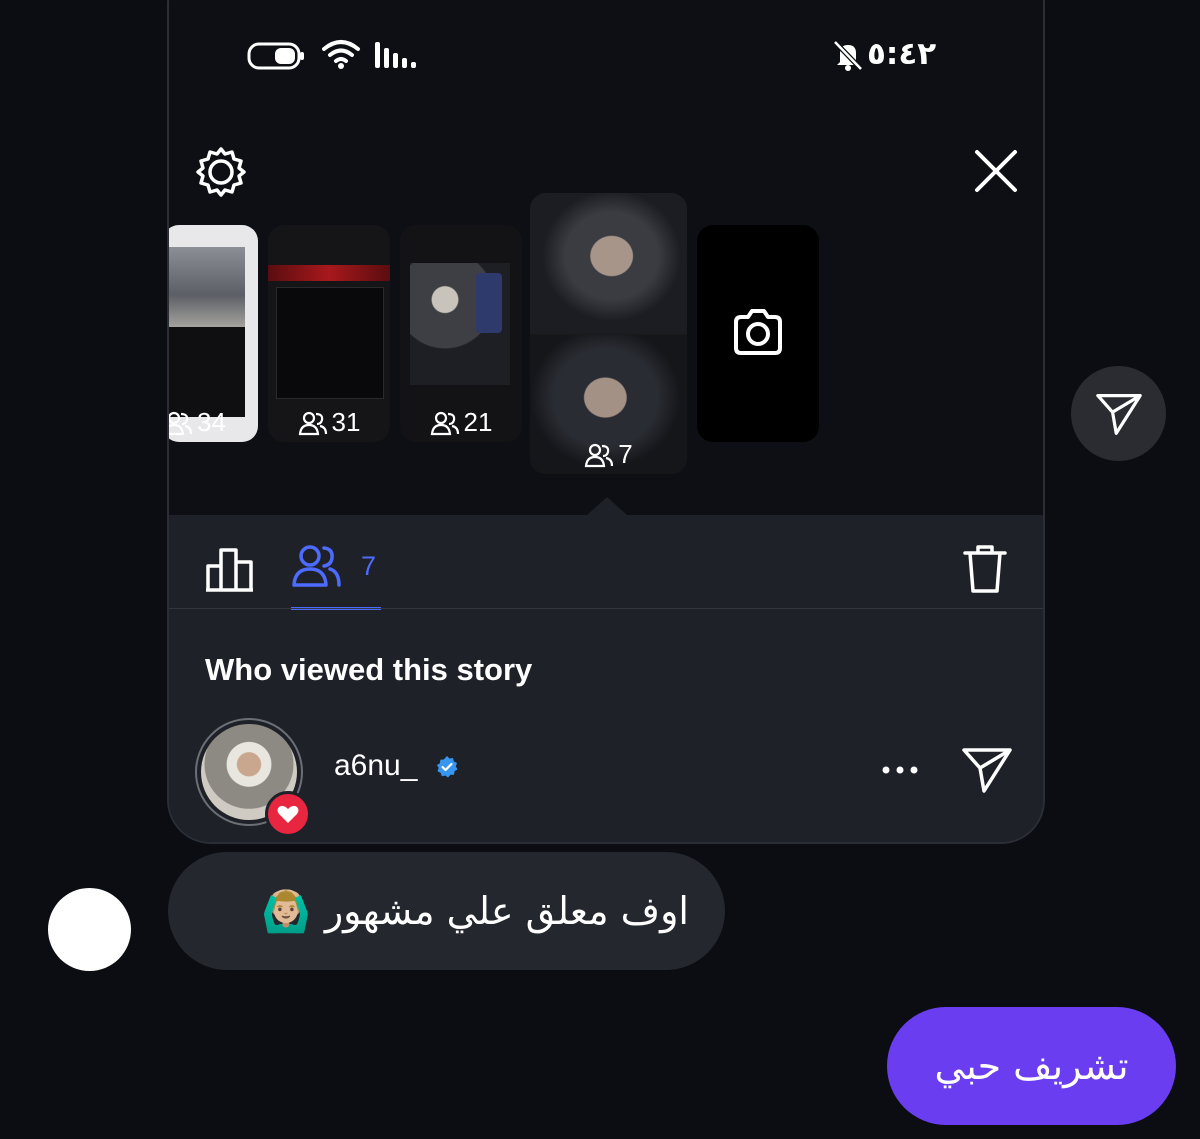 The height and width of the screenshot is (1139, 1200). I want to click on viewers-count: 7, so click(369, 566).